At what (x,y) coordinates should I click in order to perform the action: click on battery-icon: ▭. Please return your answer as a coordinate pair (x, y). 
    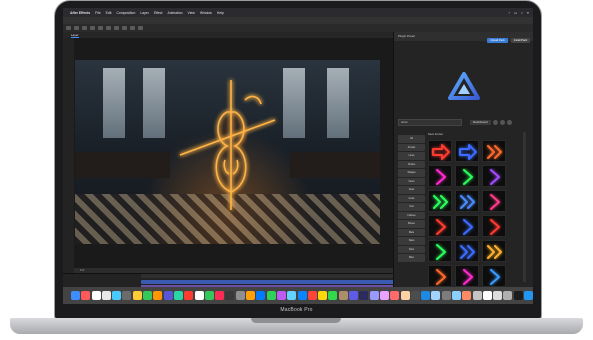
    Looking at the image, I should click on (515, 13).